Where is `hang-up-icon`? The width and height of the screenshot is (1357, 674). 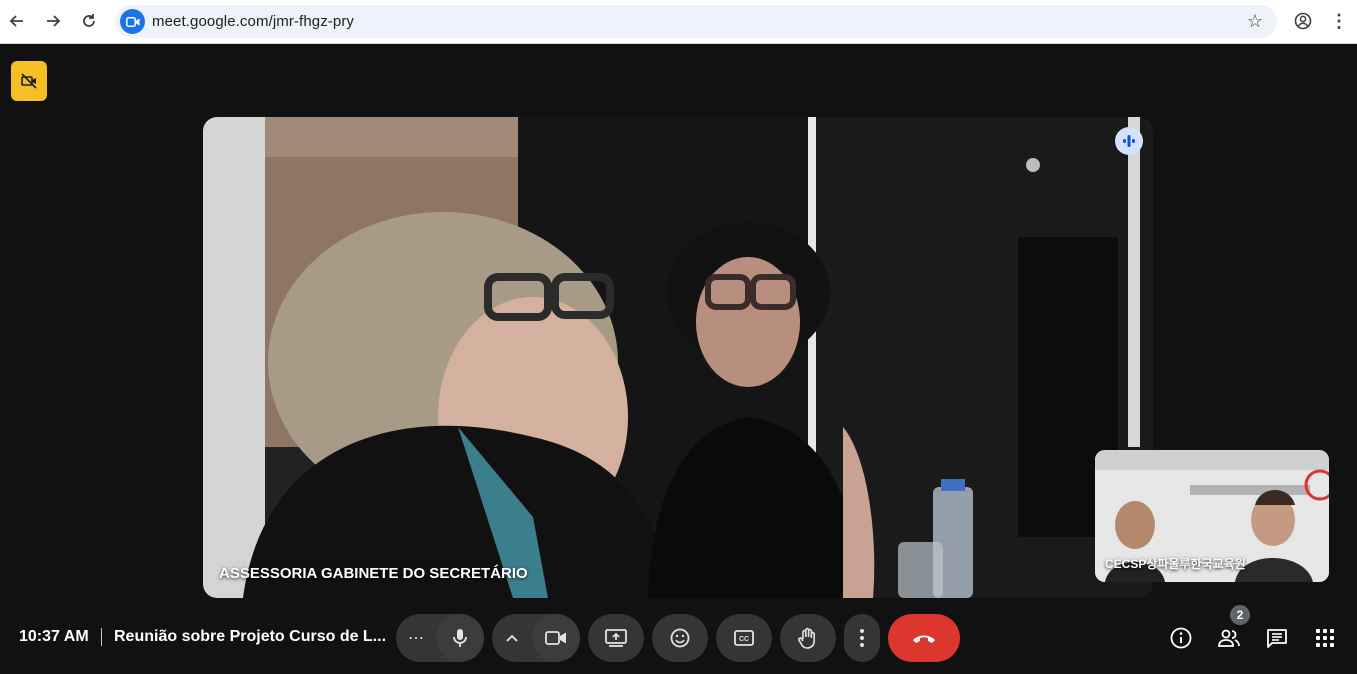
hang-up-icon is located at coordinates (924, 639).